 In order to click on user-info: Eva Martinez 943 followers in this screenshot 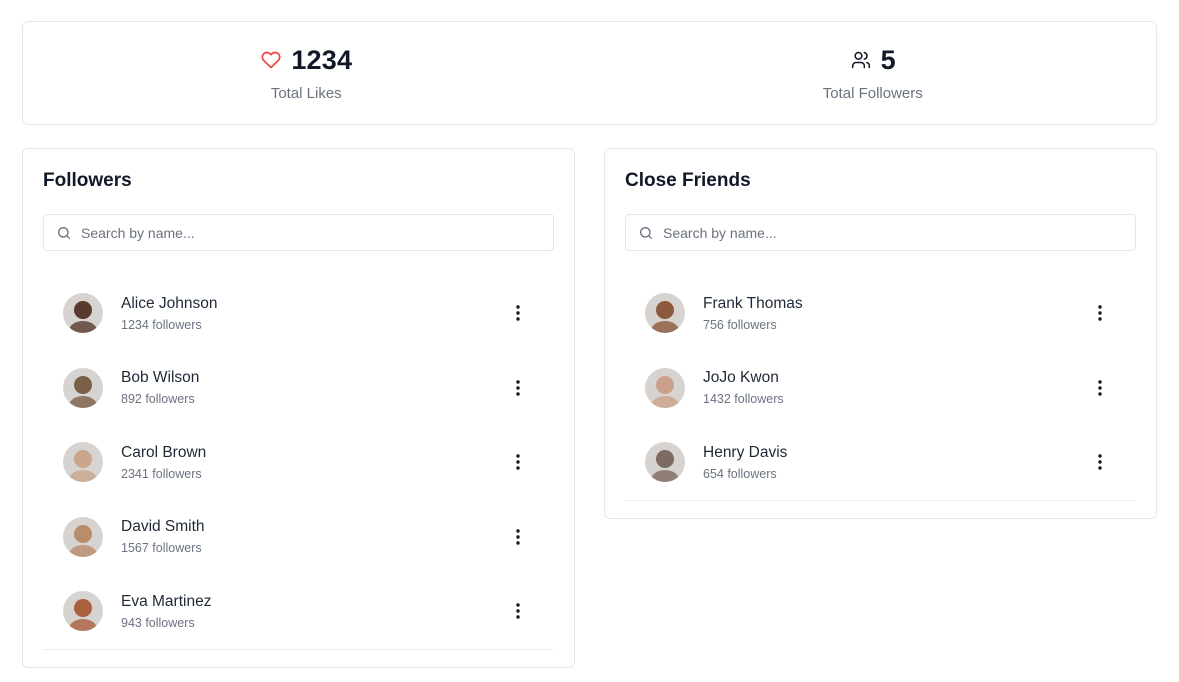, I will do `click(166, 611)`.